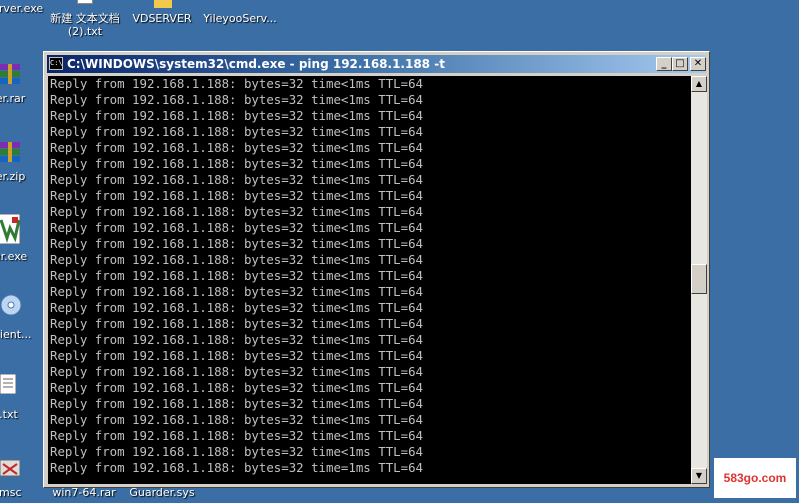 This screenshot has height=503, width=799. I want to click on desktop-icon-server-zip: rver.zip, so click(19, 161).